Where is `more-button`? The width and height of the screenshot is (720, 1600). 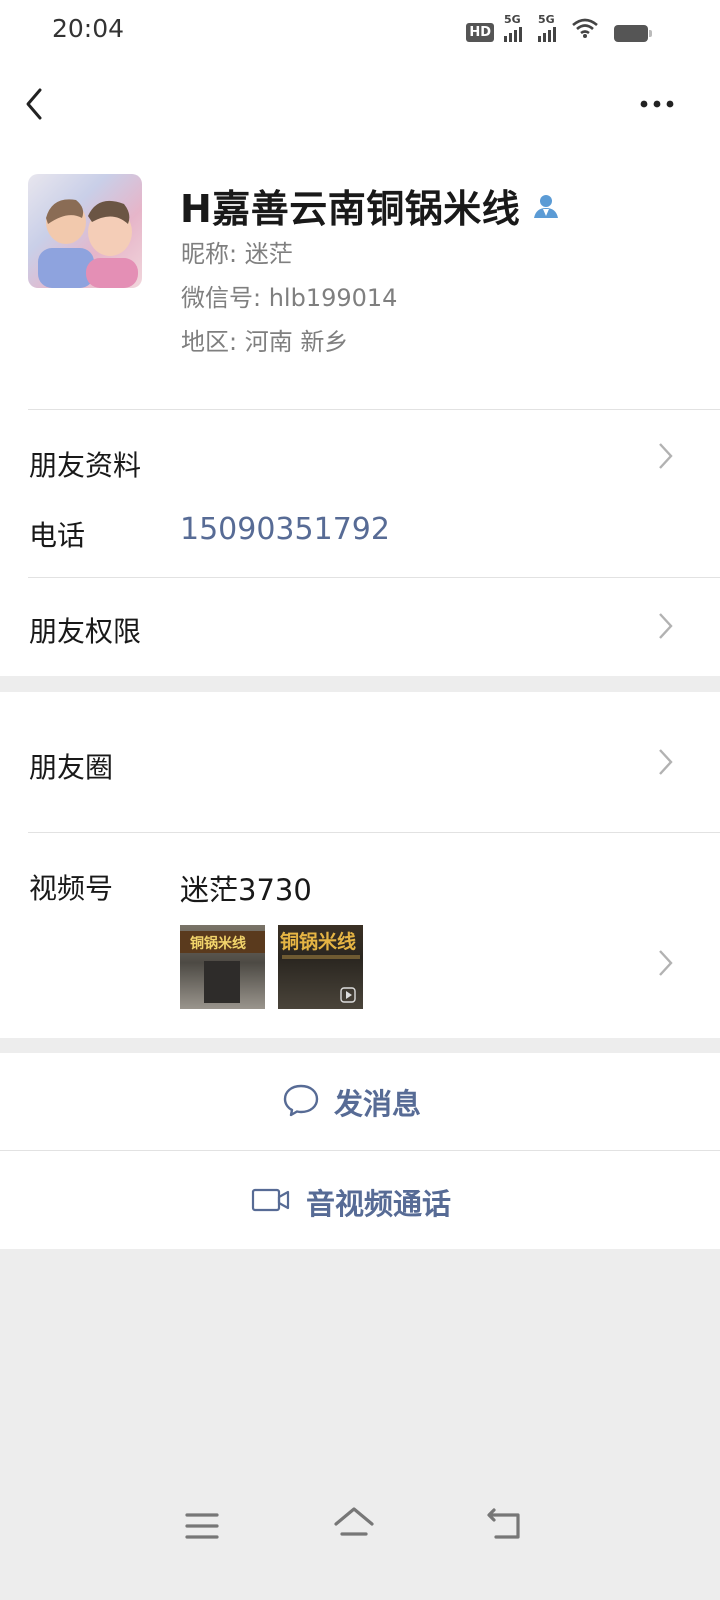
more-button is located at coordinates (658, 104).